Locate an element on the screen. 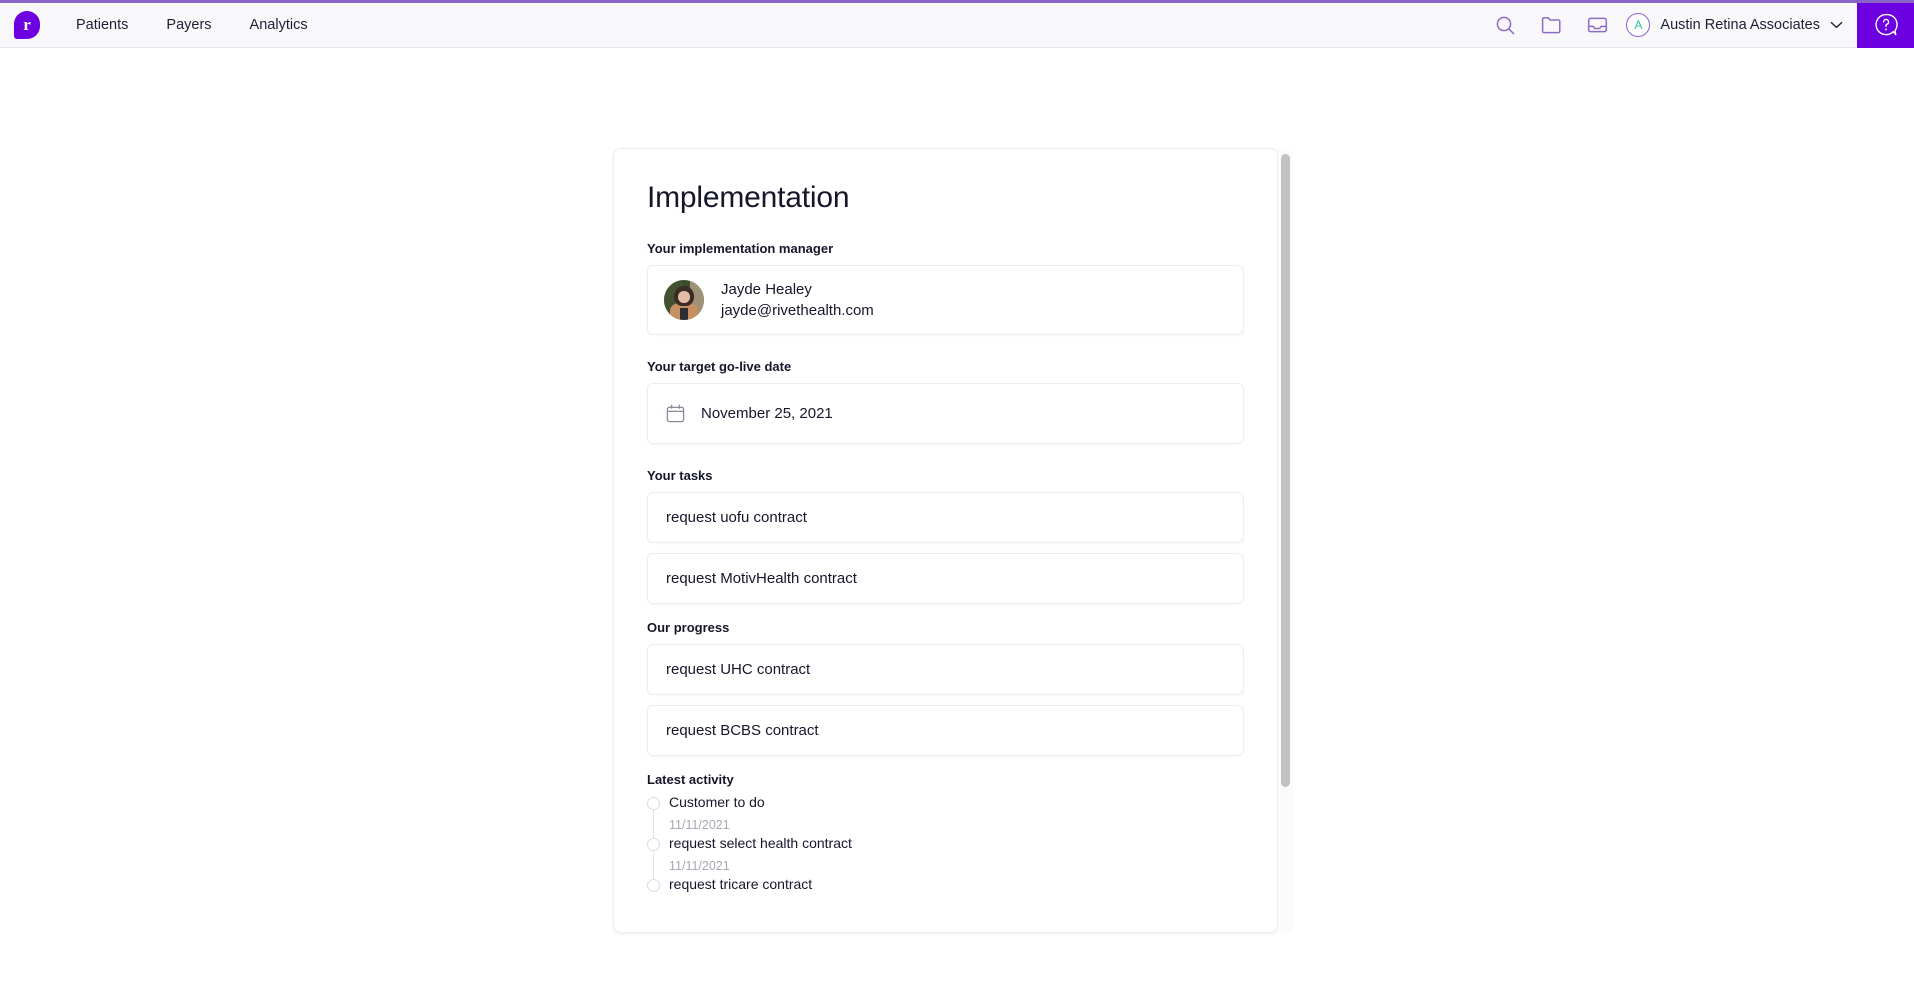 This screenshot has height=1002, width=1914. account-name: Austin Retina Associates is located at coordinates (1740, 25).